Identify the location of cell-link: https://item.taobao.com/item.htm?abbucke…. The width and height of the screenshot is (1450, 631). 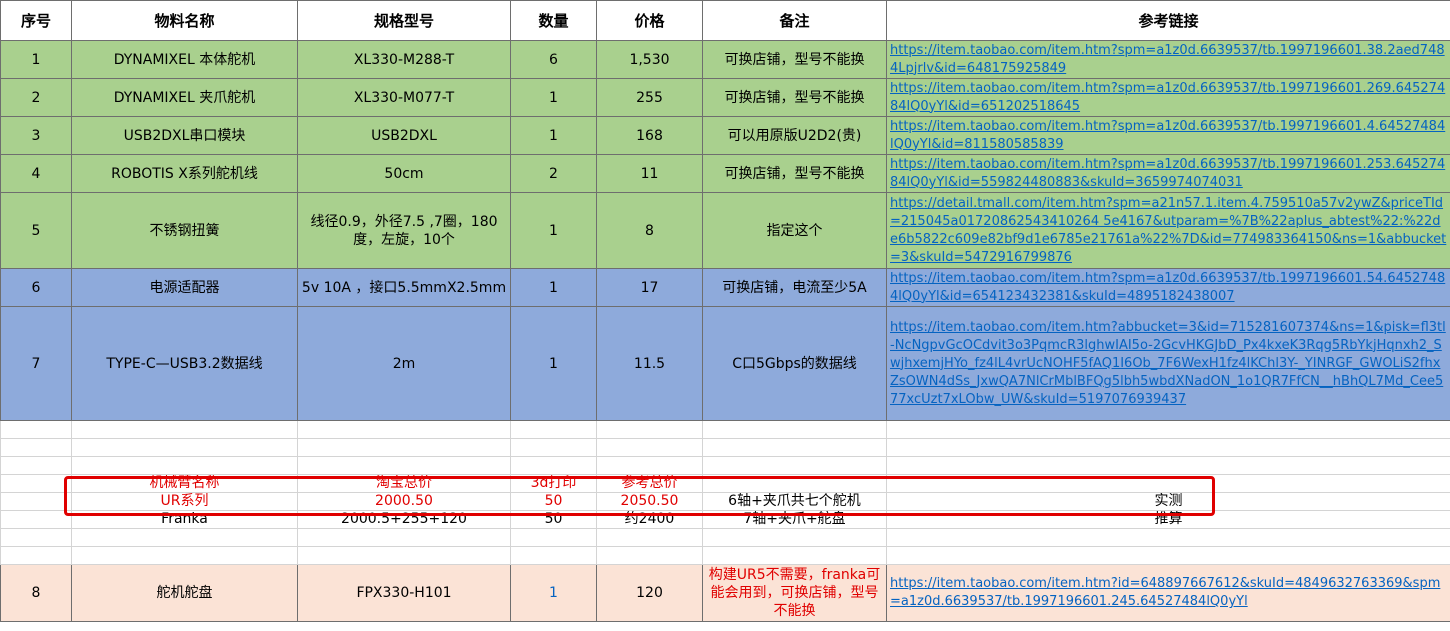
(1168, 363).